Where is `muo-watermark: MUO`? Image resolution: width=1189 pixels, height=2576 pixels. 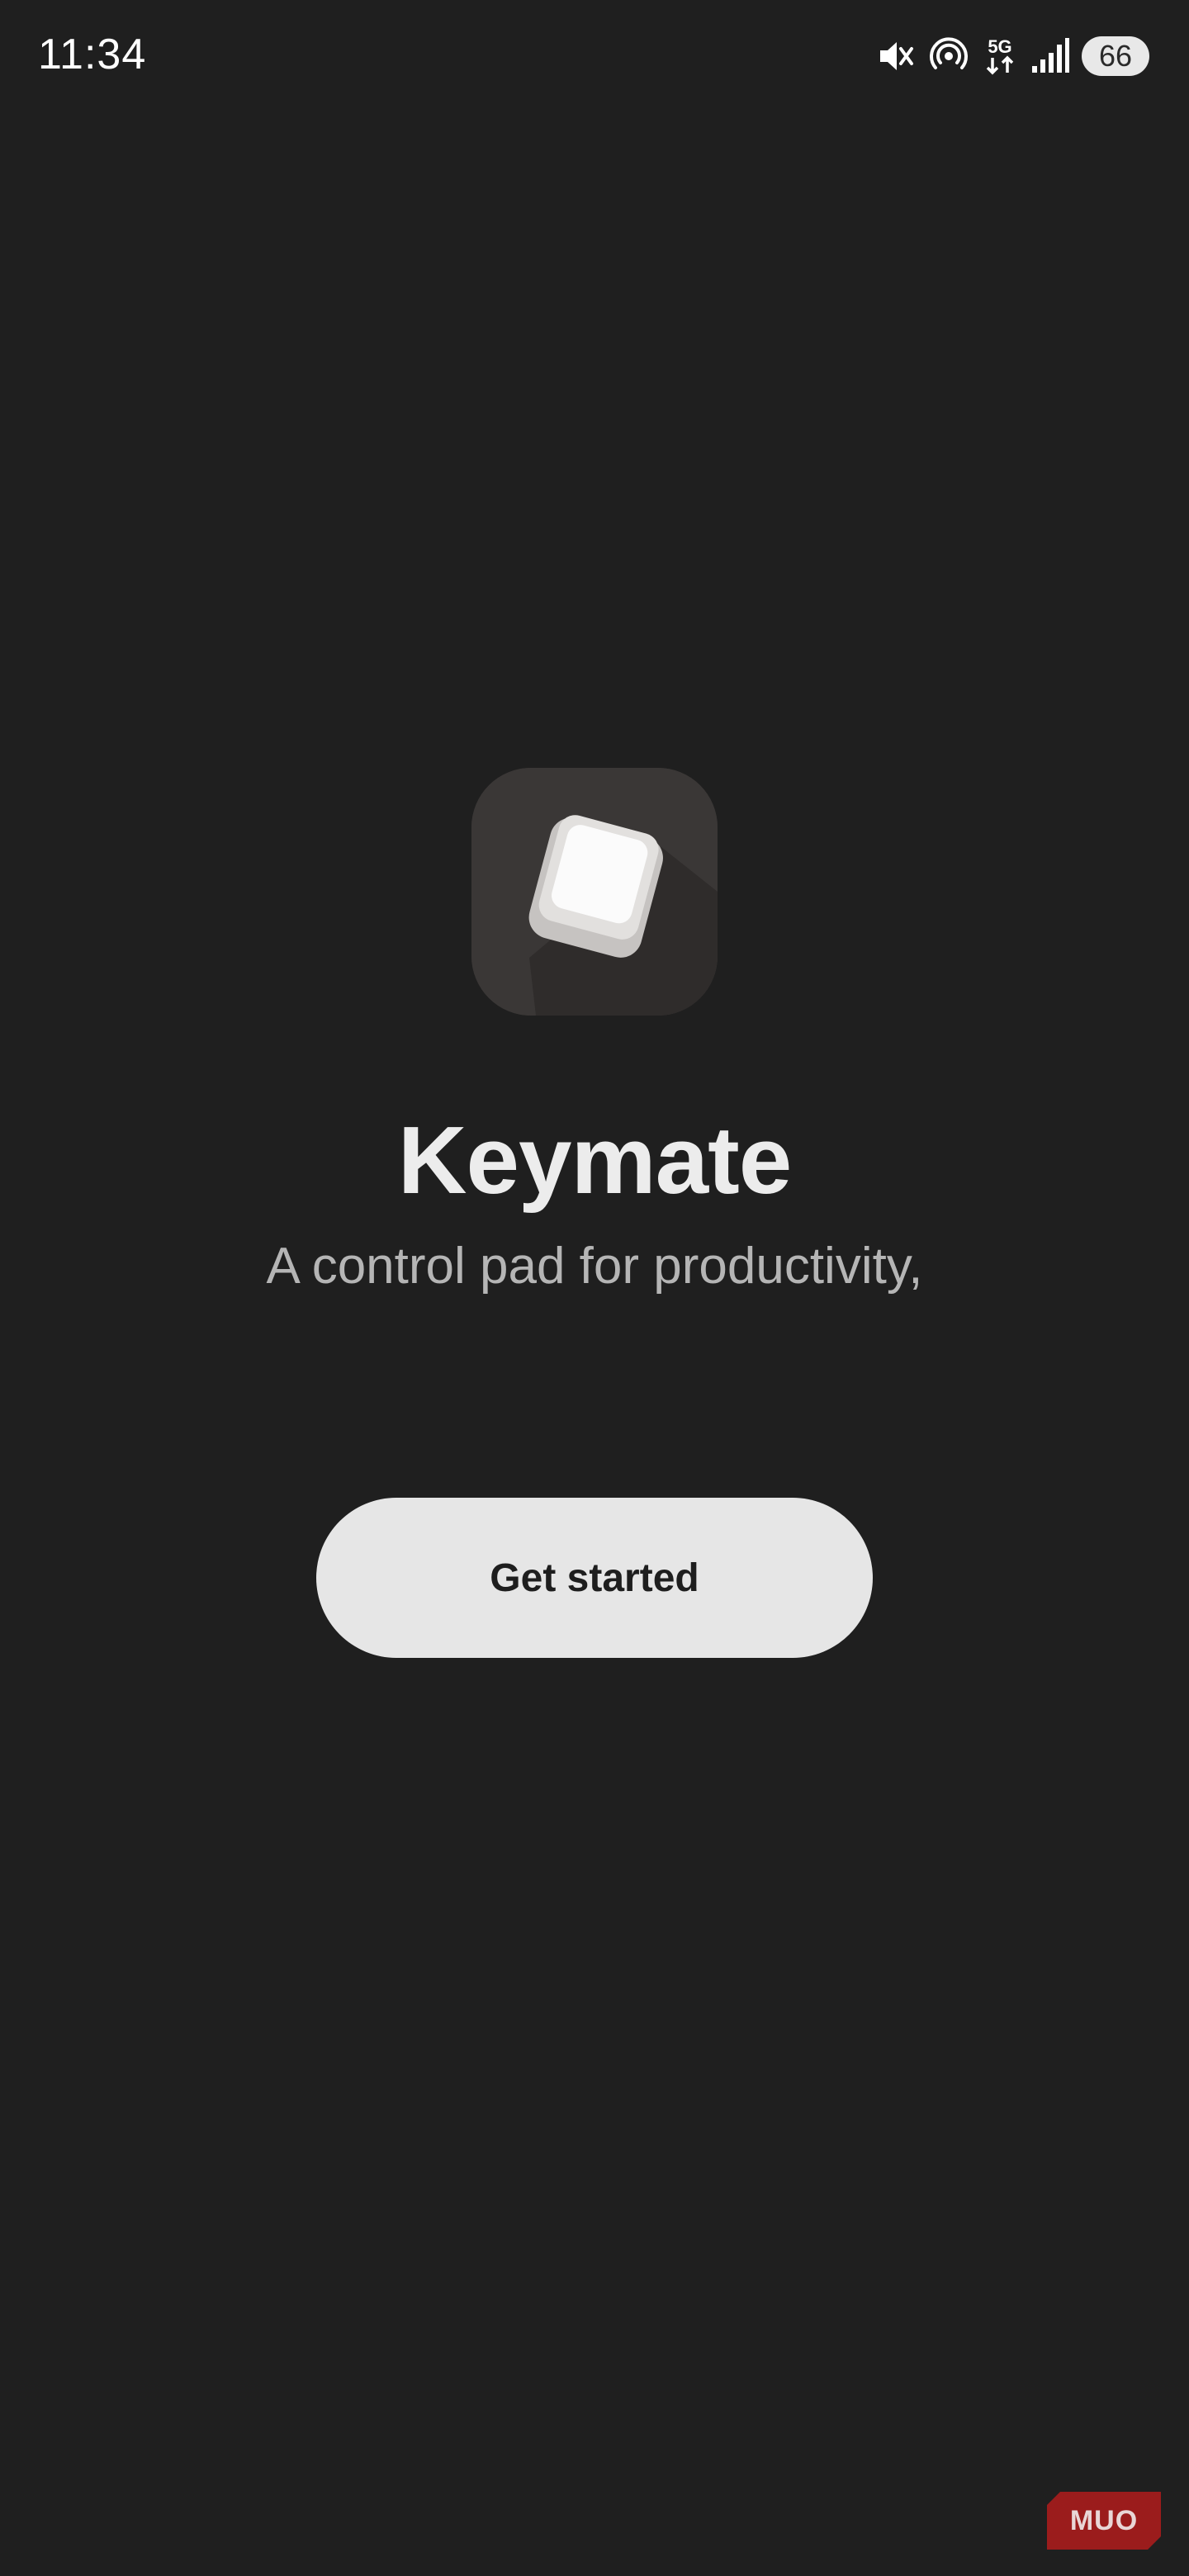
muo-watermark: MUO is located at coordinates (1104, 2521).